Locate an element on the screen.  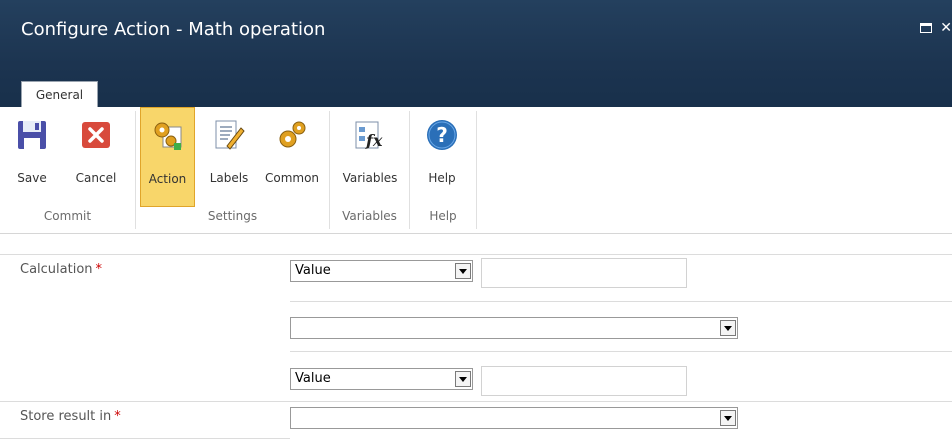
save-button: Save is located at coordinates (32, 157).